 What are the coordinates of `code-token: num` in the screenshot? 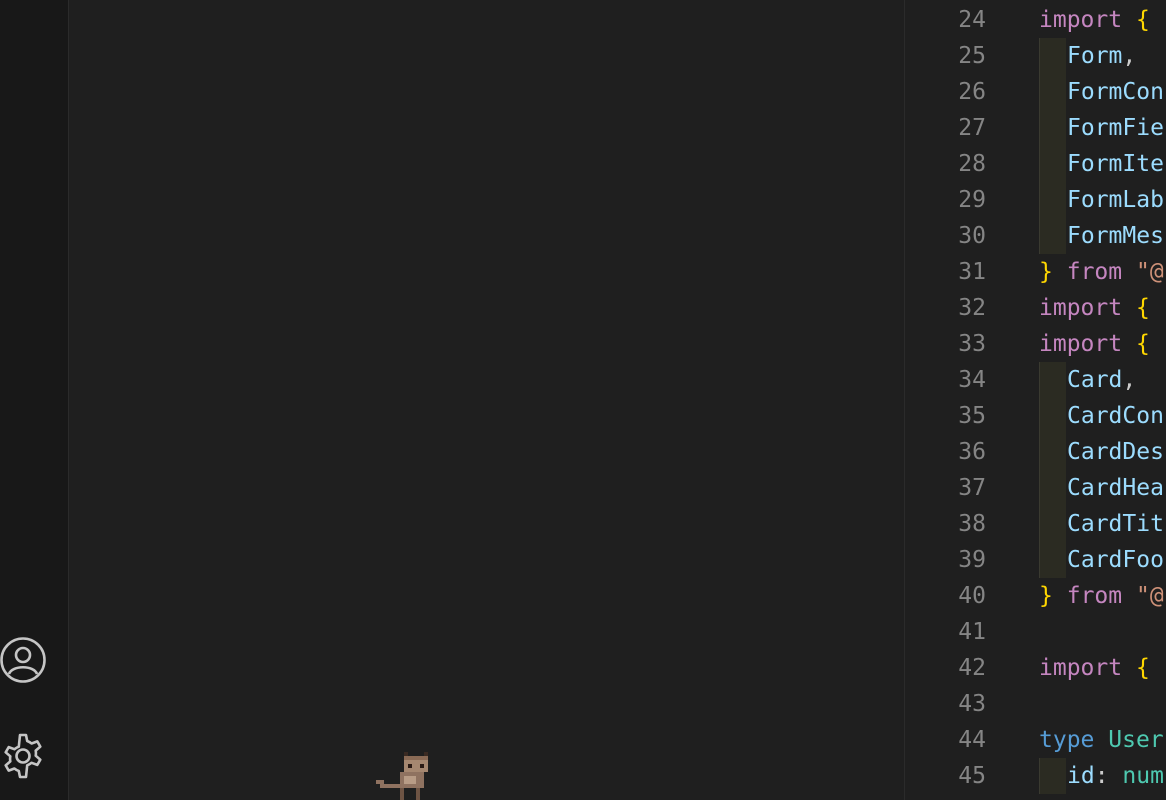 It's located at (1143, 776).